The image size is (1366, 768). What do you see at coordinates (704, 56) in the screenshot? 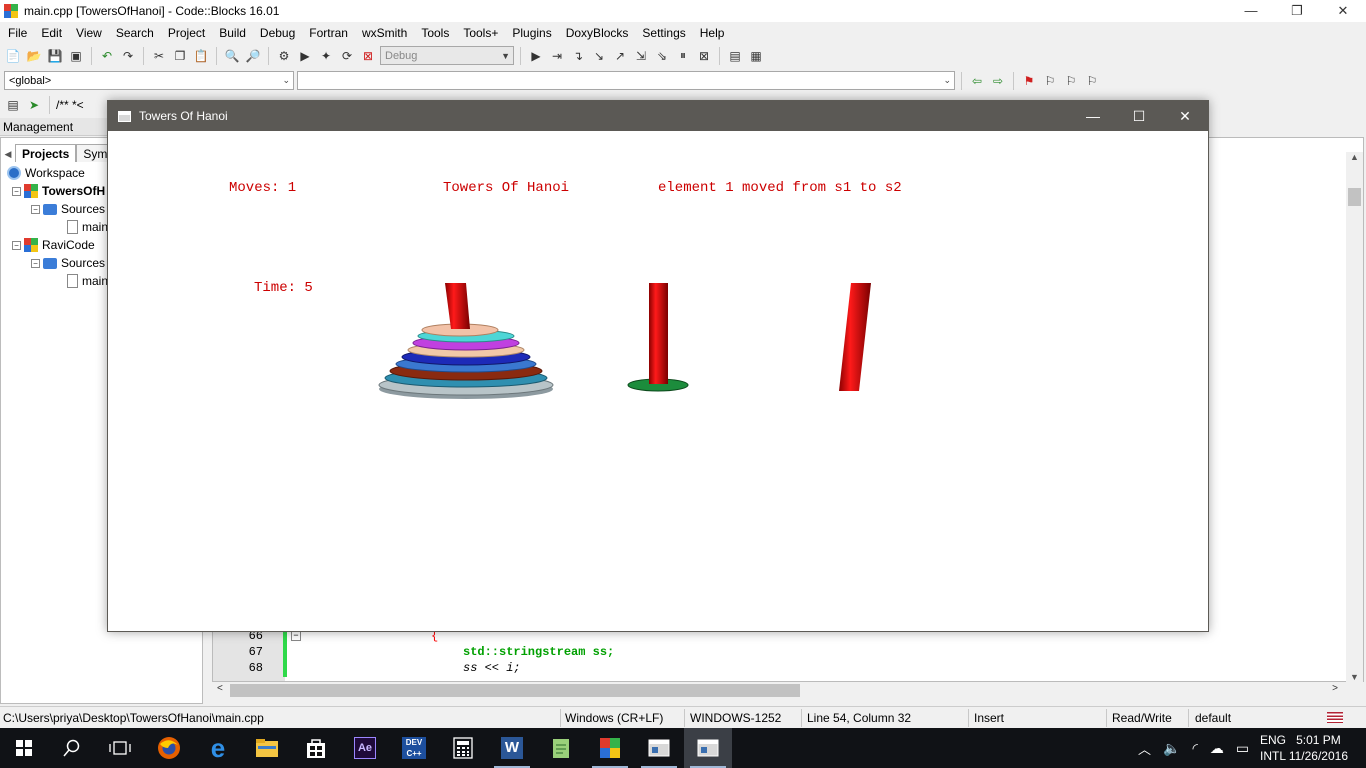
I see `stop-debug-icon: ⊠` at bounding box center [704, 56].